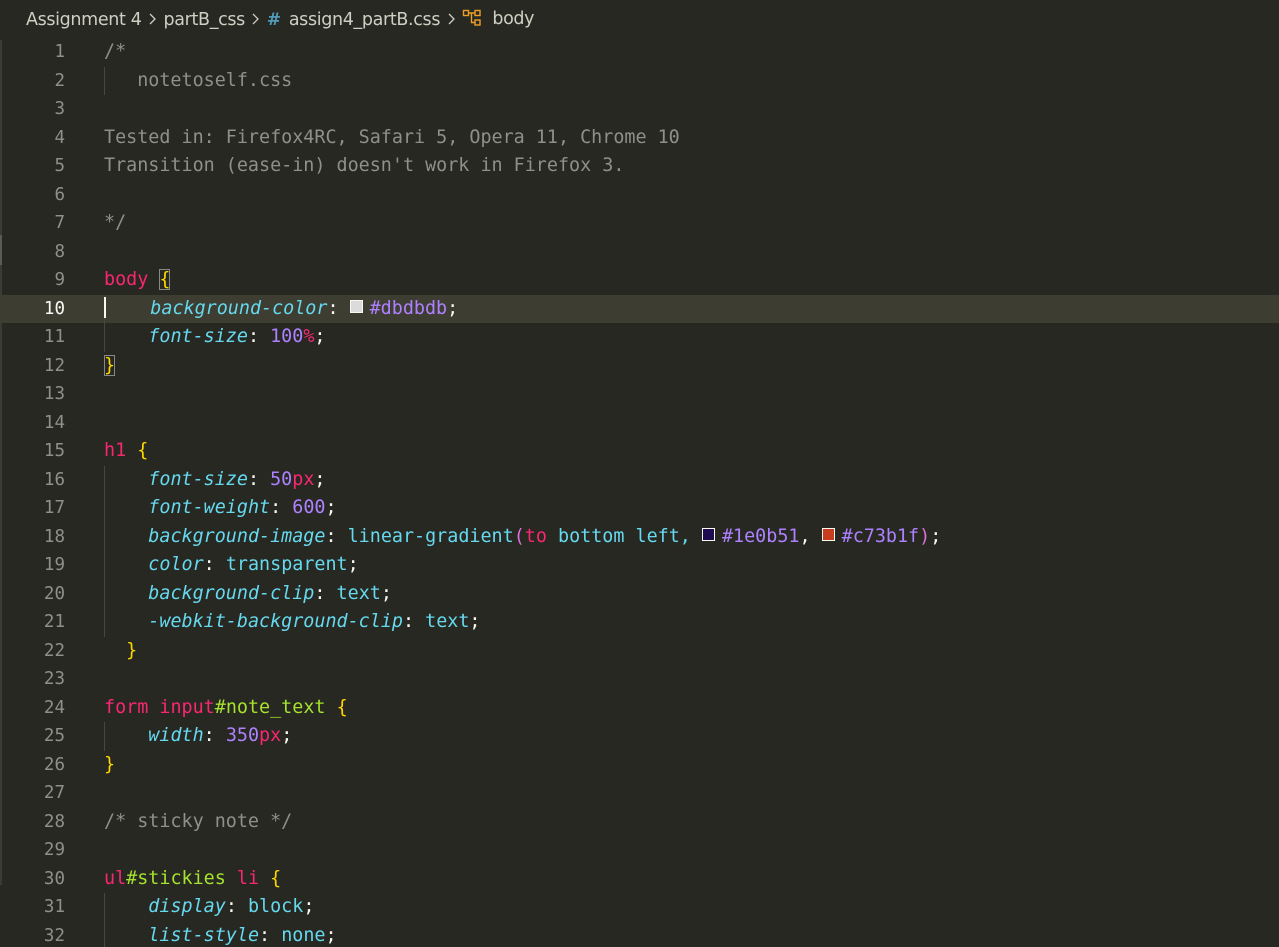  What do you see at coordinates (639, 850) in the screenshot?
I see `code-line: 29` at bounding box center [639, 850].